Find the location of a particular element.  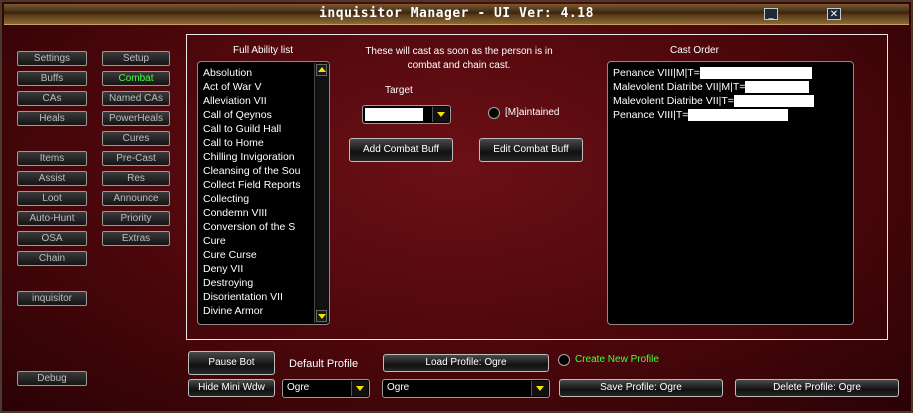

nav-items: Items is located at coordinates (52, 158).